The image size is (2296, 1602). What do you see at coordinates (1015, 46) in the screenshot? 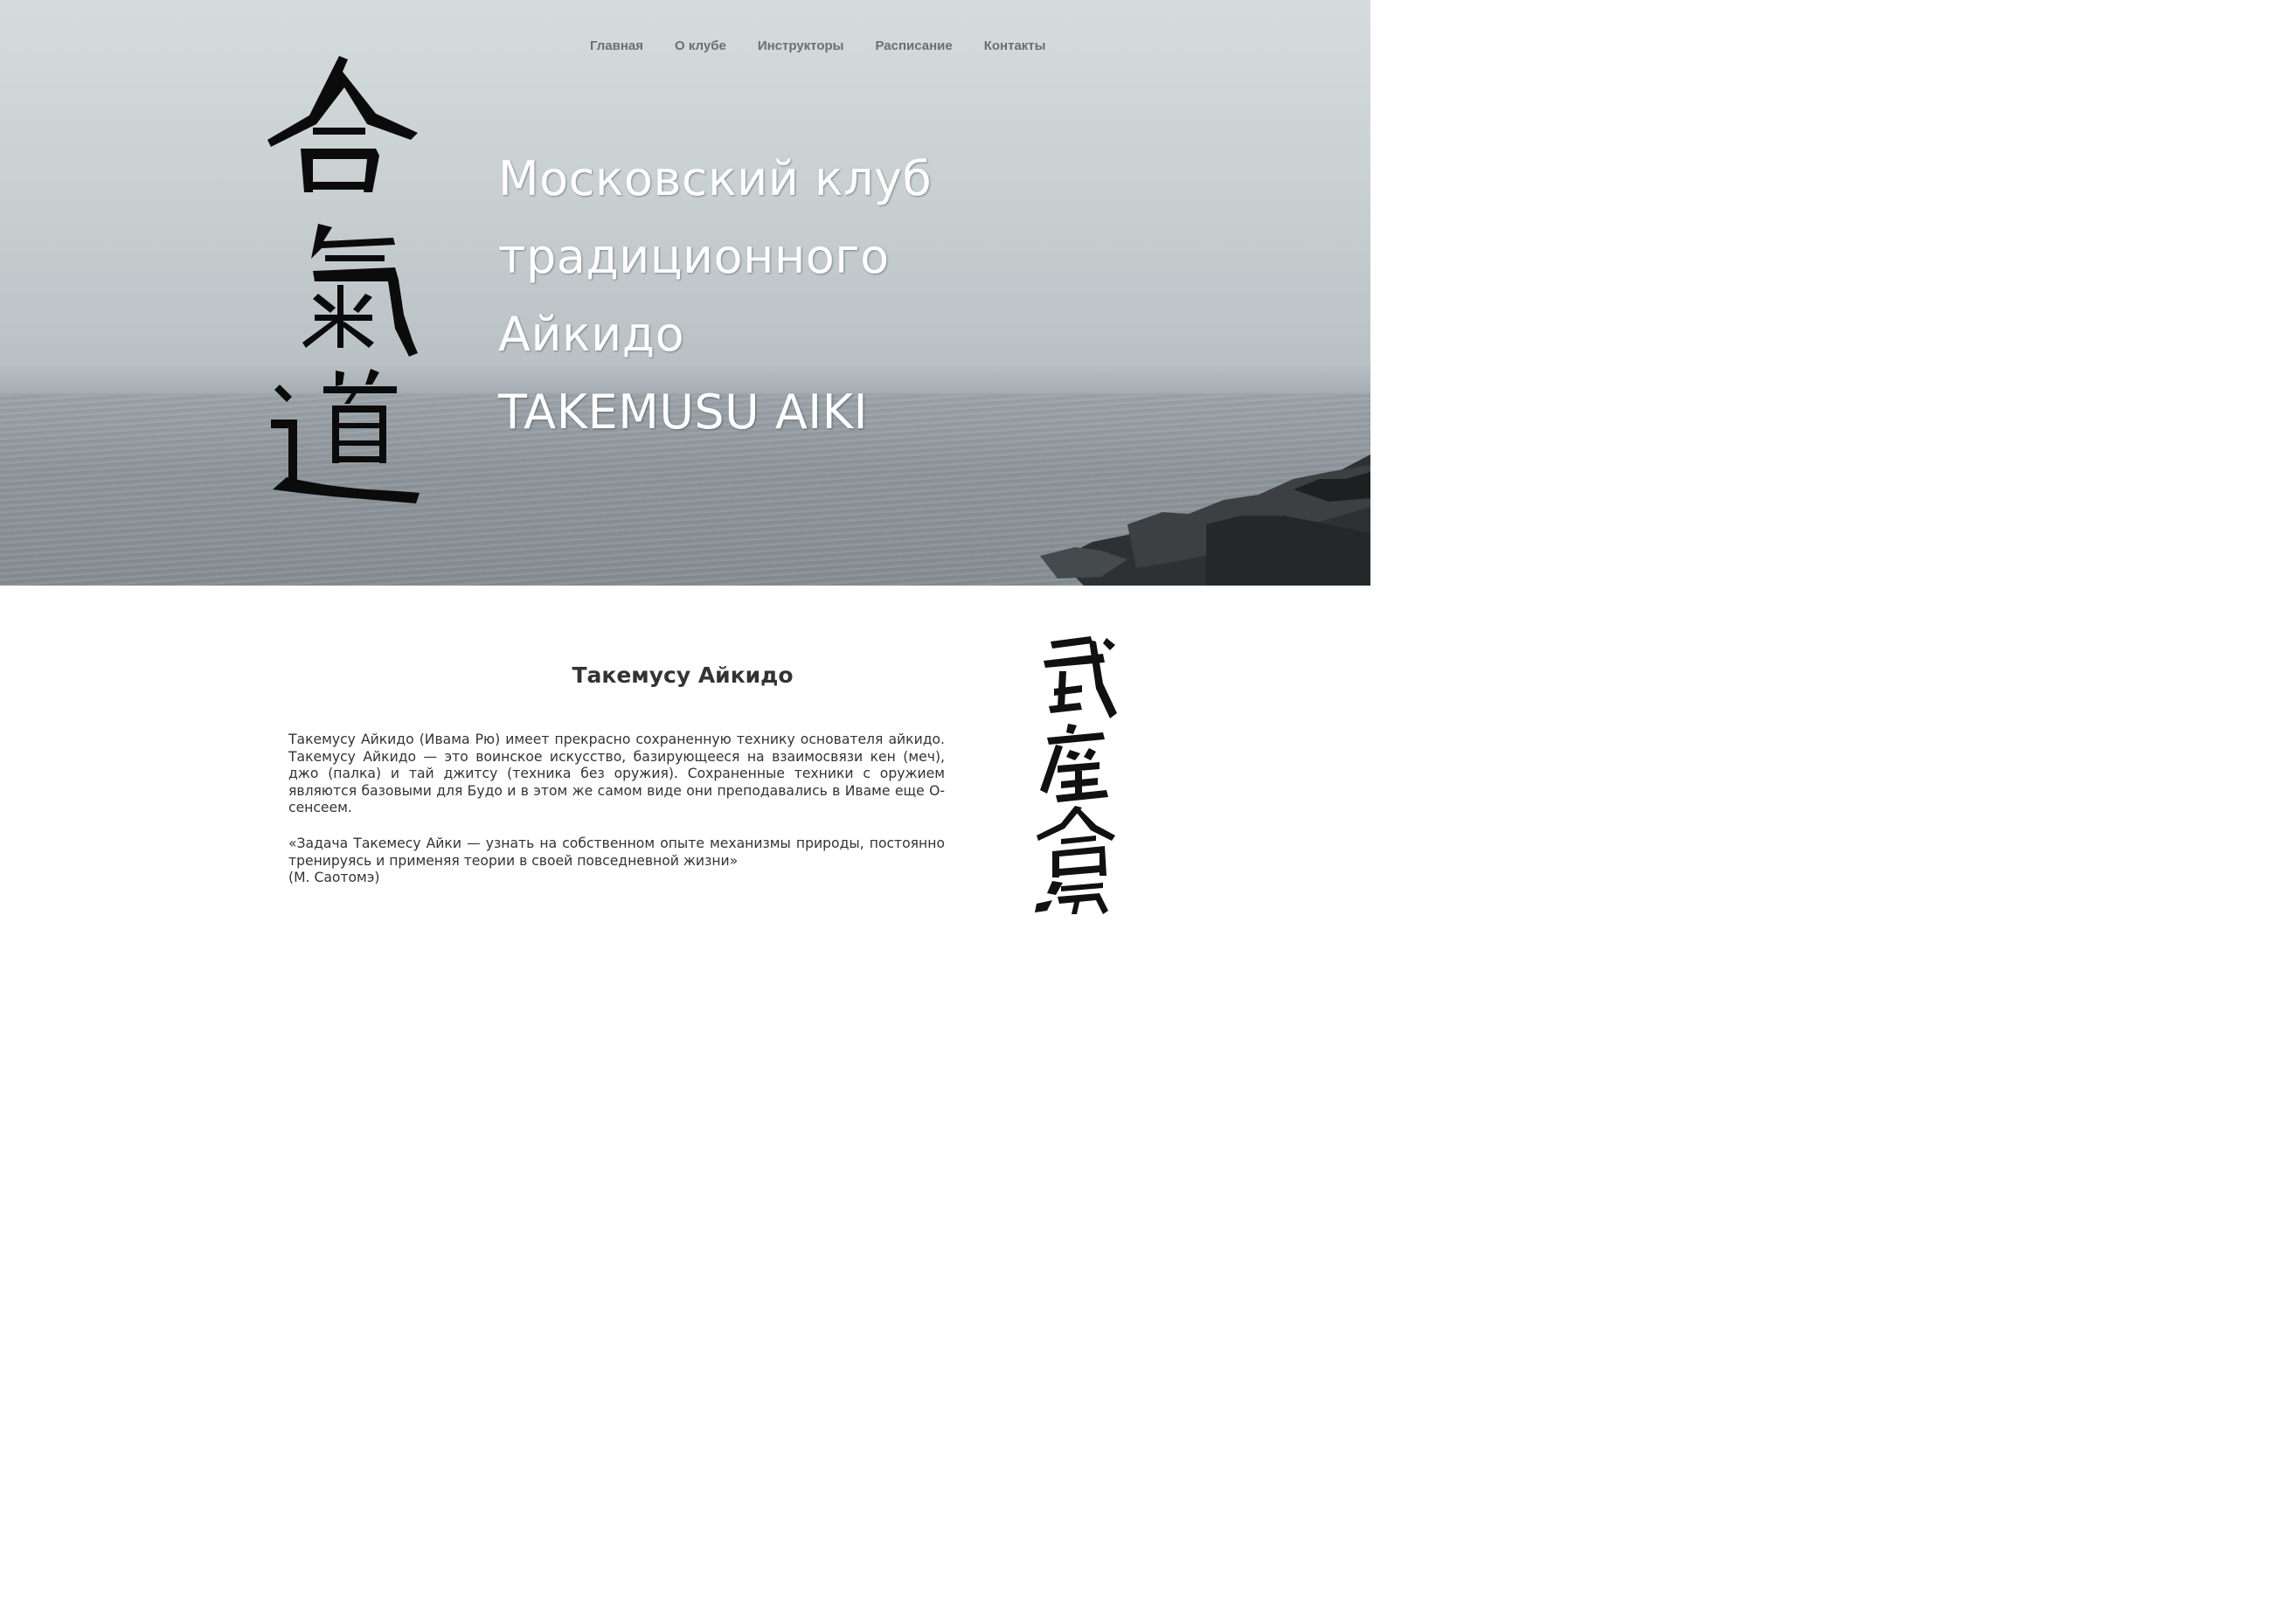
I see `nav-contacts: Контакты` at bounding box center [1015, 46].